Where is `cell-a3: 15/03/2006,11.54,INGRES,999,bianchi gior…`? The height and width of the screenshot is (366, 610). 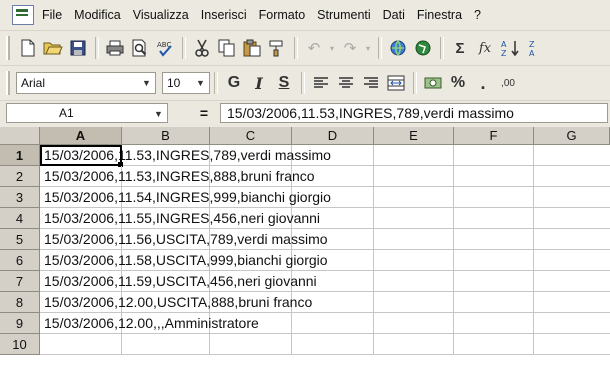
cell-a3: 15/03/2006,11.54,INGRES,999,bianchi gior… is located at coordinates (187, 197).